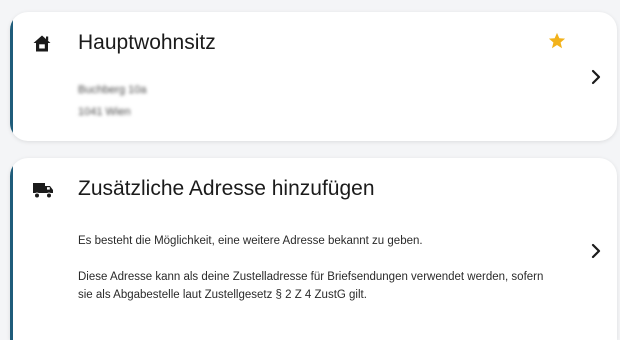 This screenshot has width=620, height=340. I want to click on street-line: Buchberg 10a, so click(112, 90).